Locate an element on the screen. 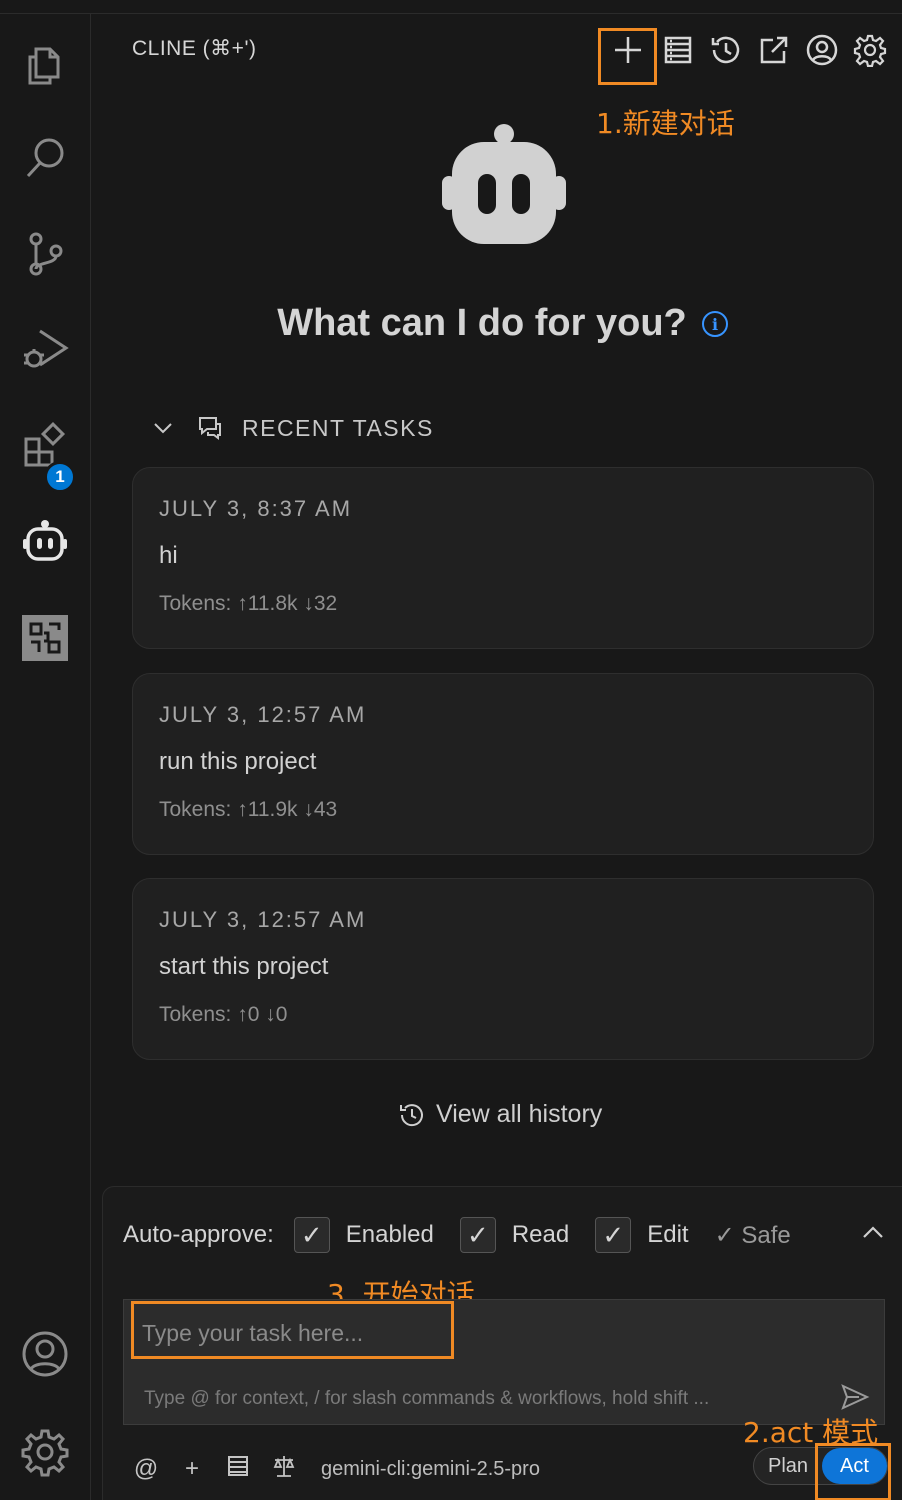 The width and height of the screenshot is (902, 1500). chevron-up-icon is located at coordinates (873, 1233).